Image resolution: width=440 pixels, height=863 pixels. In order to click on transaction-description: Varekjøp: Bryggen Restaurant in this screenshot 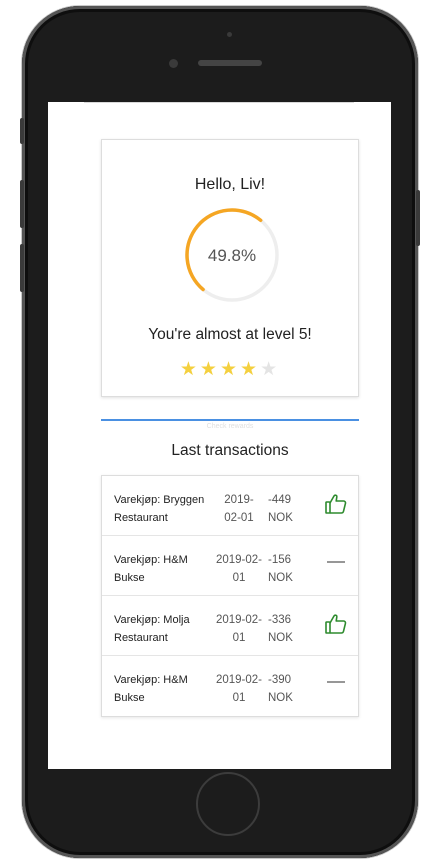, I will do `click(166, 509)`.